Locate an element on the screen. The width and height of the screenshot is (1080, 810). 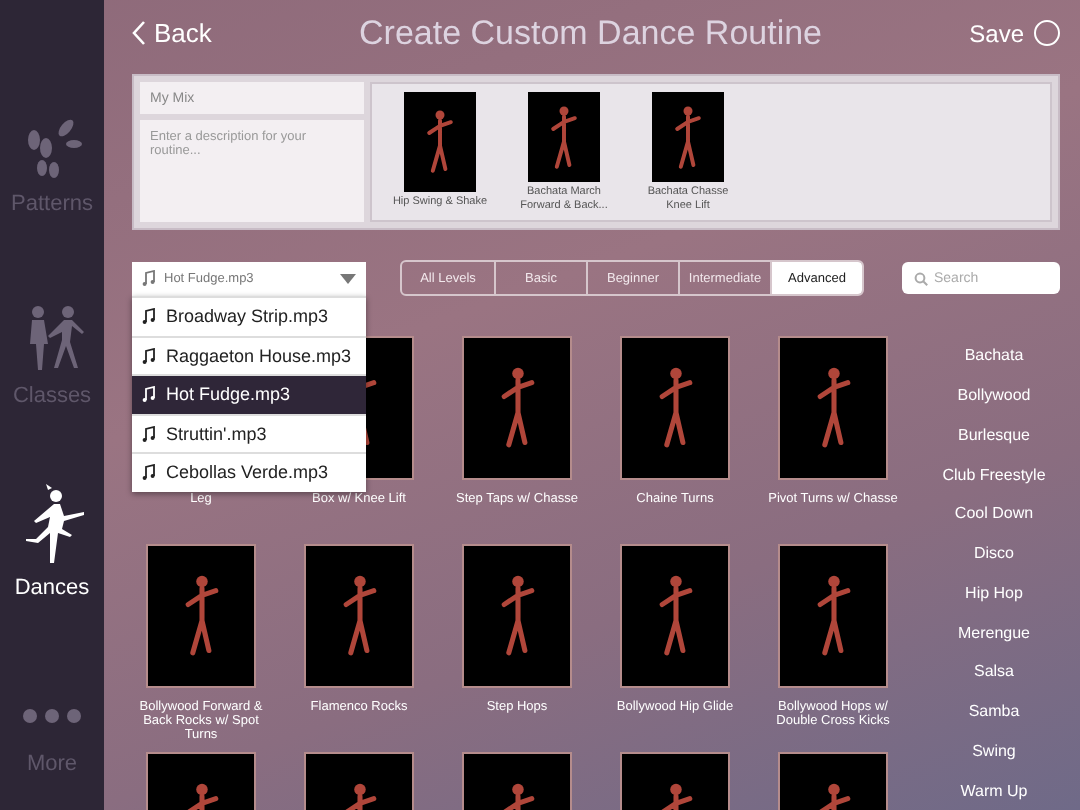
song-option: Hot Fudge.mp3 is located at coordinates (249, 393).